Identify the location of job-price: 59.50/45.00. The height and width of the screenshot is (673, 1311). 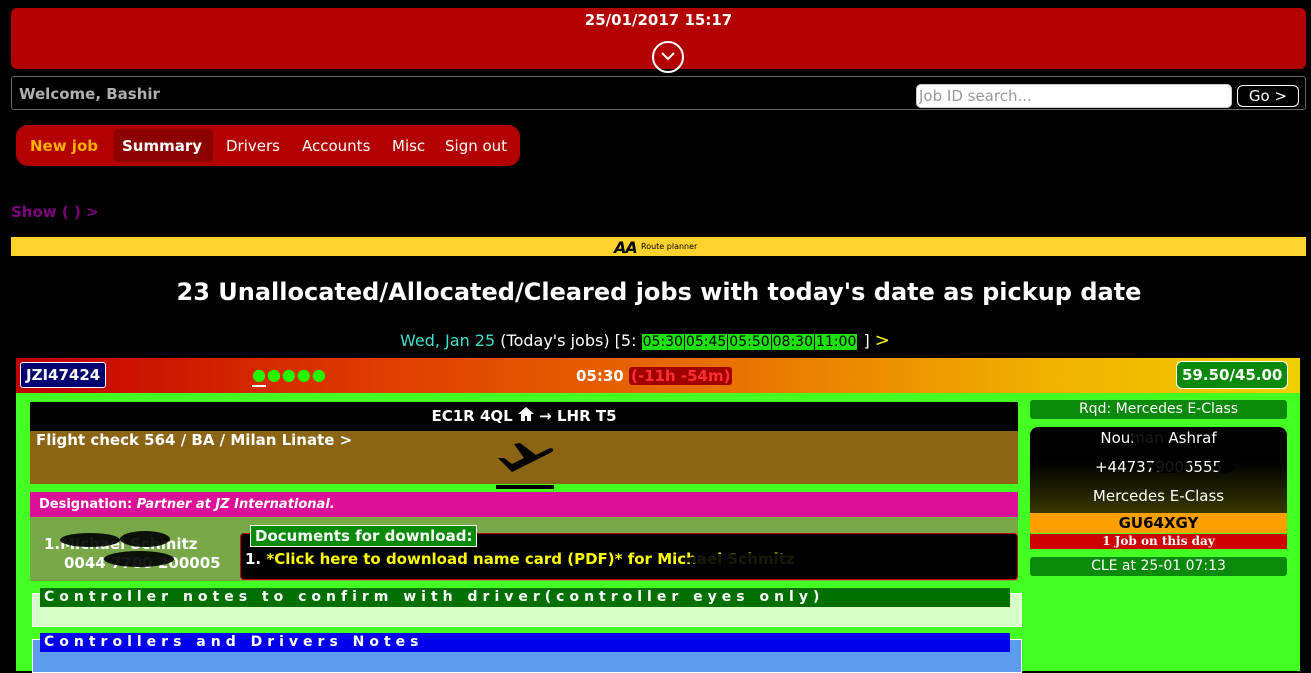
(1232, 375).